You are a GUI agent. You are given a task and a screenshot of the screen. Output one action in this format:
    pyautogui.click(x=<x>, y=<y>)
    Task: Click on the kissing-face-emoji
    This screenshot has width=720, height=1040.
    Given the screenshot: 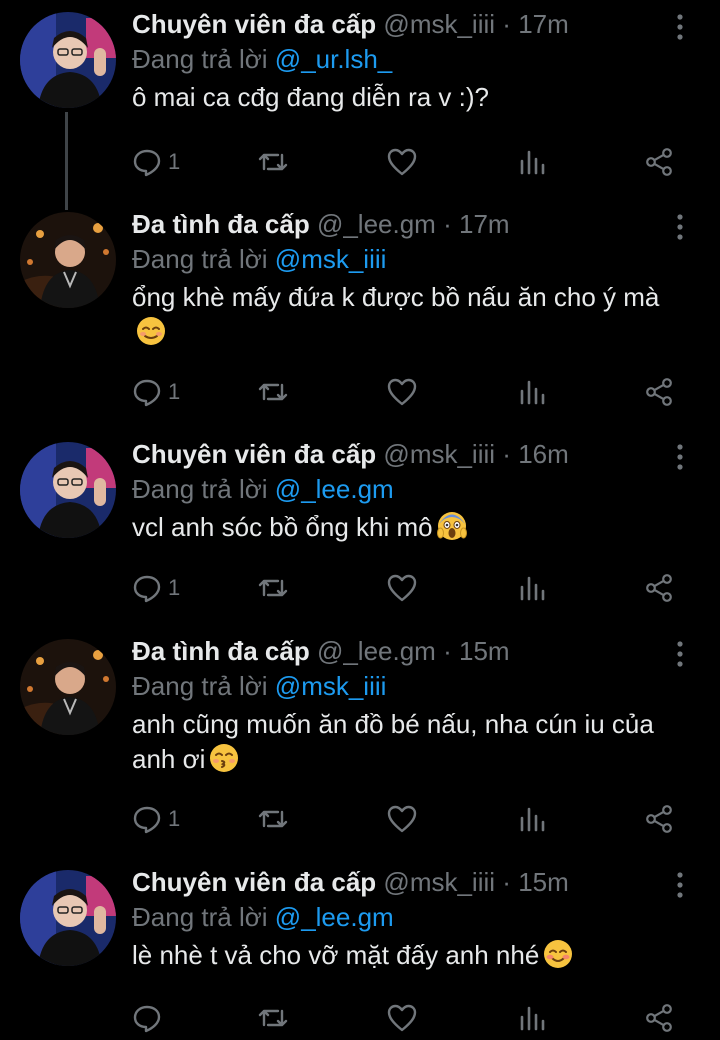 What is the action you would take?
    pyautogui.click(x=224, y=758)
    